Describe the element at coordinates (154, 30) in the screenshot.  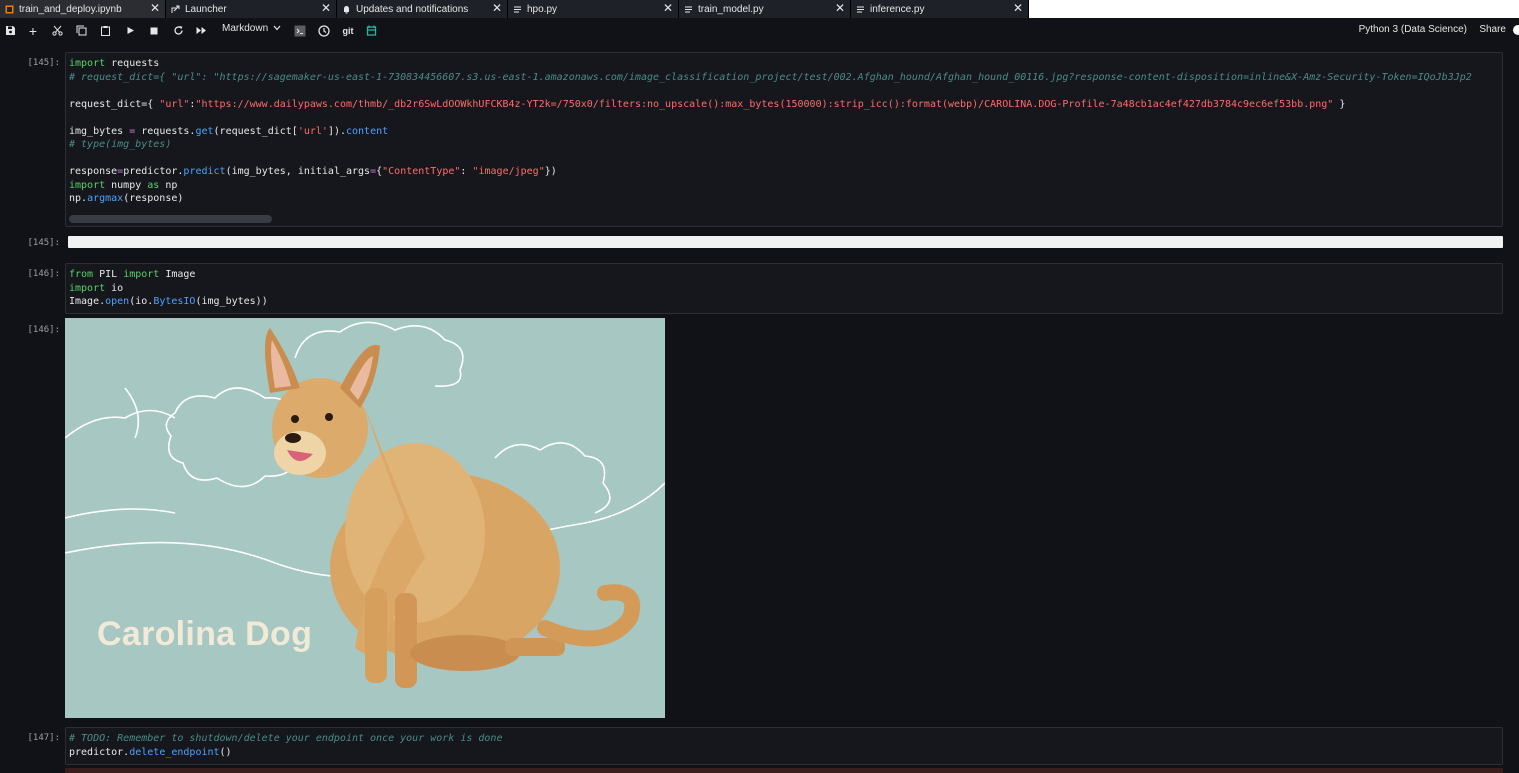
I see `stop-icon` at that location.